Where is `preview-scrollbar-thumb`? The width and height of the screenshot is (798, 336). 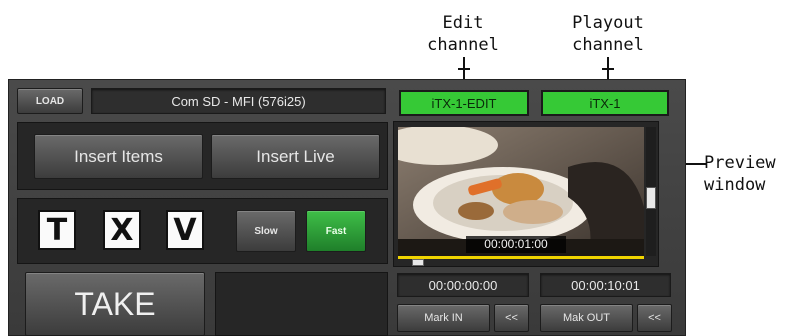
preview-scrollbar-thumb is located at coordinates (651, 198).